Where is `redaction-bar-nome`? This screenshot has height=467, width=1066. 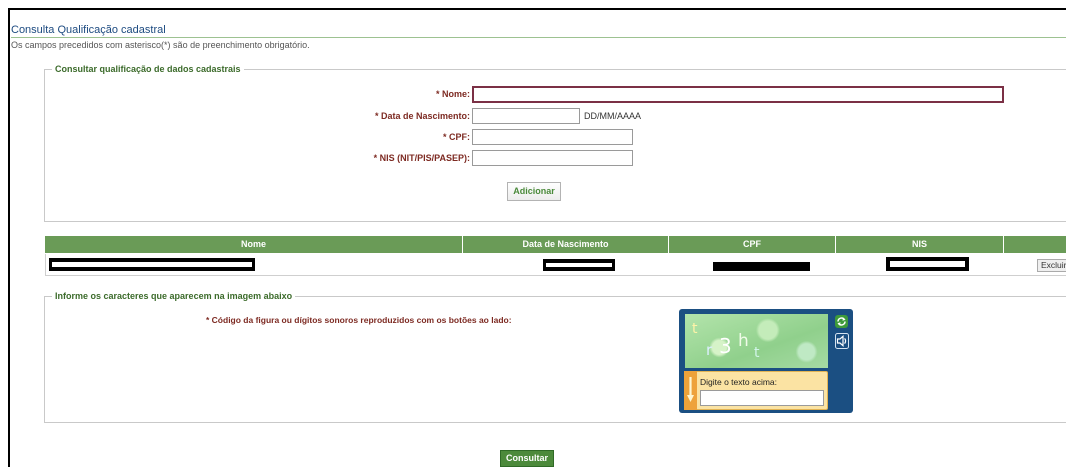
redaction-bar-nome is located at coordinates (152, 264).